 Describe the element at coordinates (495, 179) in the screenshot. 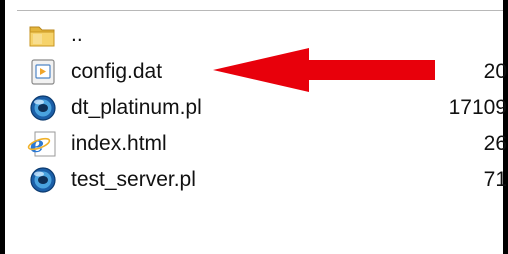

I see `file-size: 71` at that location.